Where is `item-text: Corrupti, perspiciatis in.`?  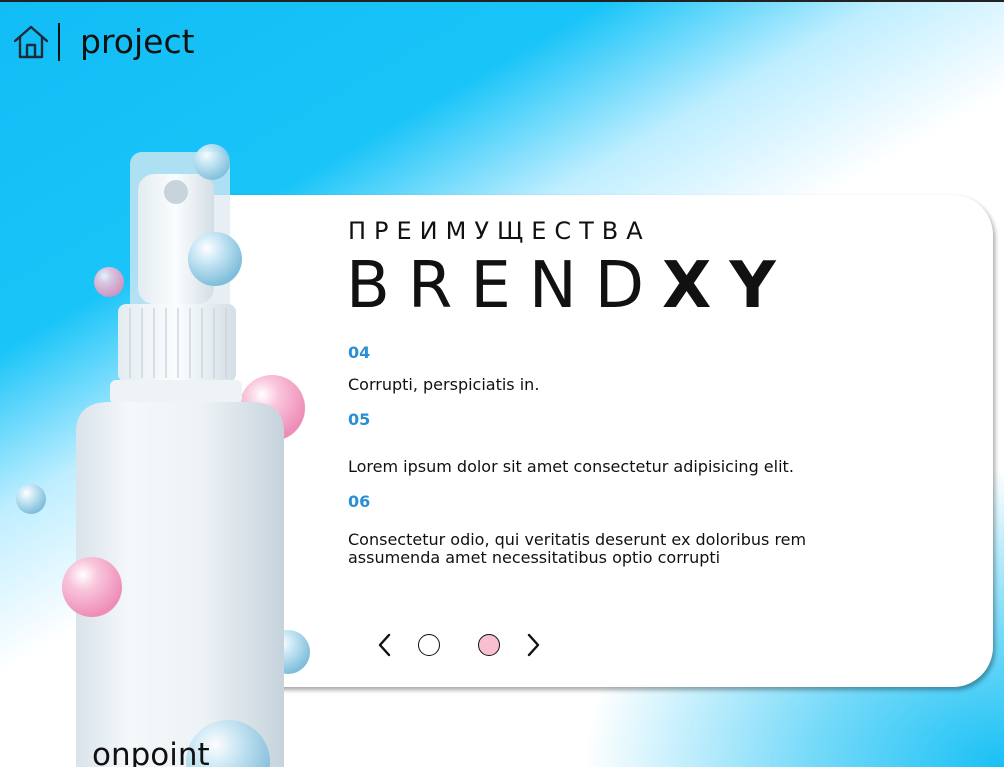
item-text: Corrupti, perspiciatis in. is located at coordinates (444, 384).